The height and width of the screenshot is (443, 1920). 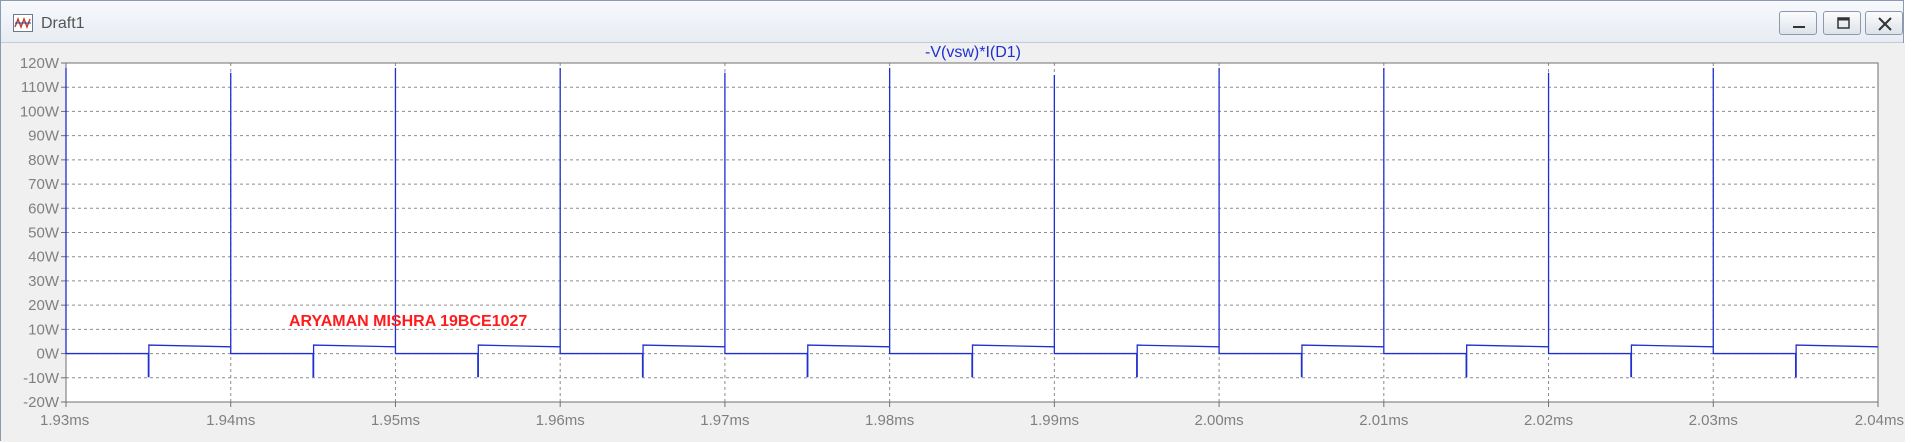 What do you see at coordinates (44, 281) in the screenshot?
I see `y-tick-label: 30W` at bounding box center [44, 281].